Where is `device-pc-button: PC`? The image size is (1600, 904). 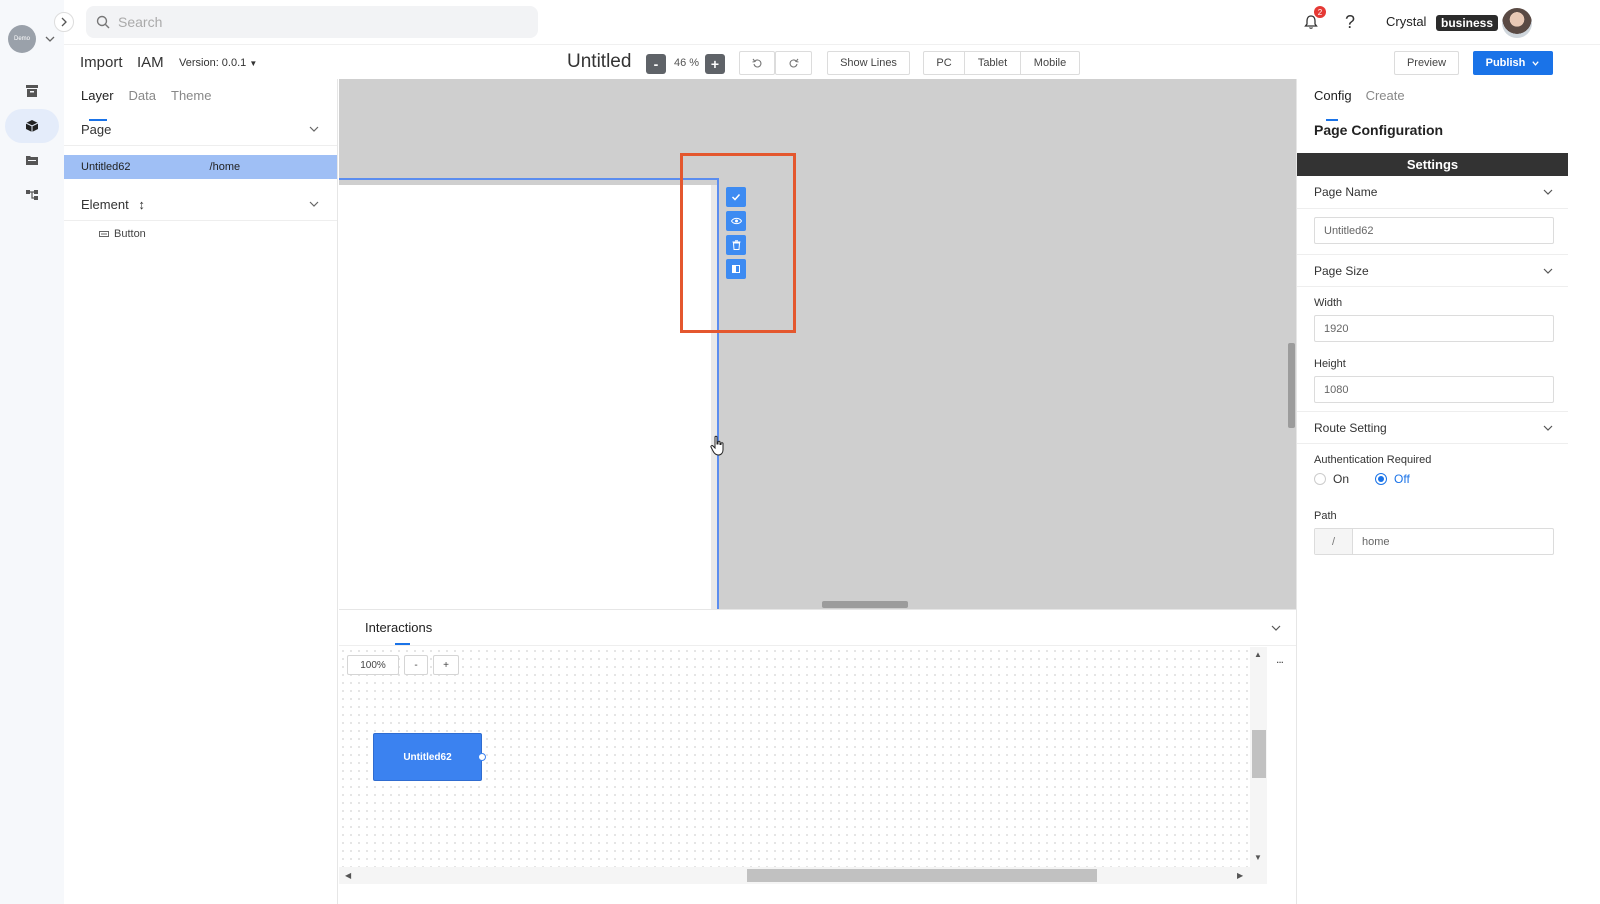
device-pc-button: PC is located at coordinates (944, 63).